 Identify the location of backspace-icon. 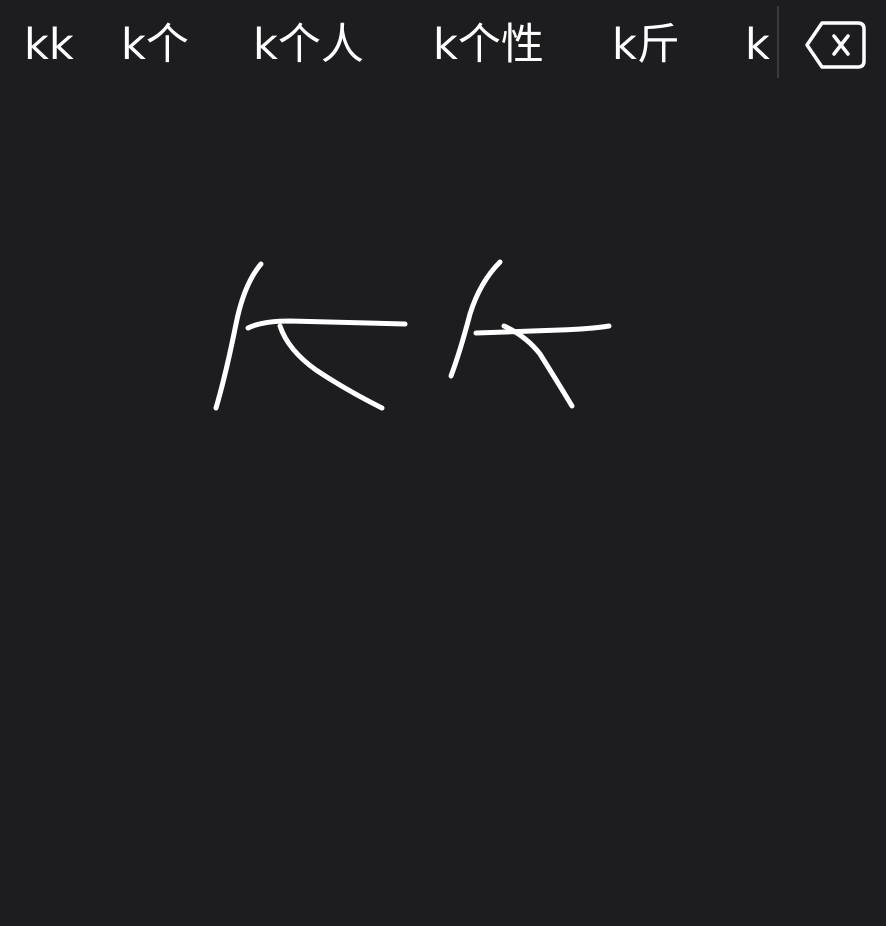
(835, 45).